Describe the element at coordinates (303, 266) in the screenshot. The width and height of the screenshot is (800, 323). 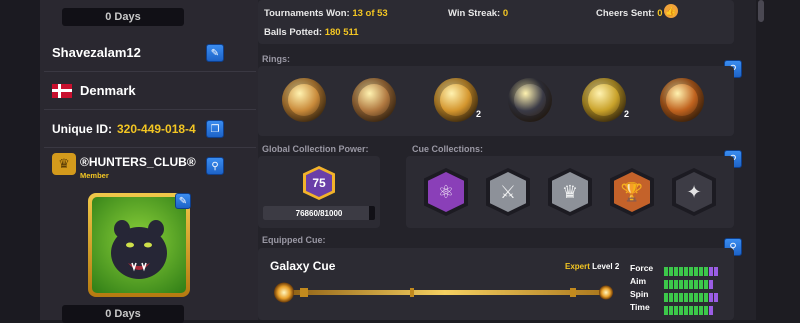
I see `cue-name: Galaxy Cue` at that location.